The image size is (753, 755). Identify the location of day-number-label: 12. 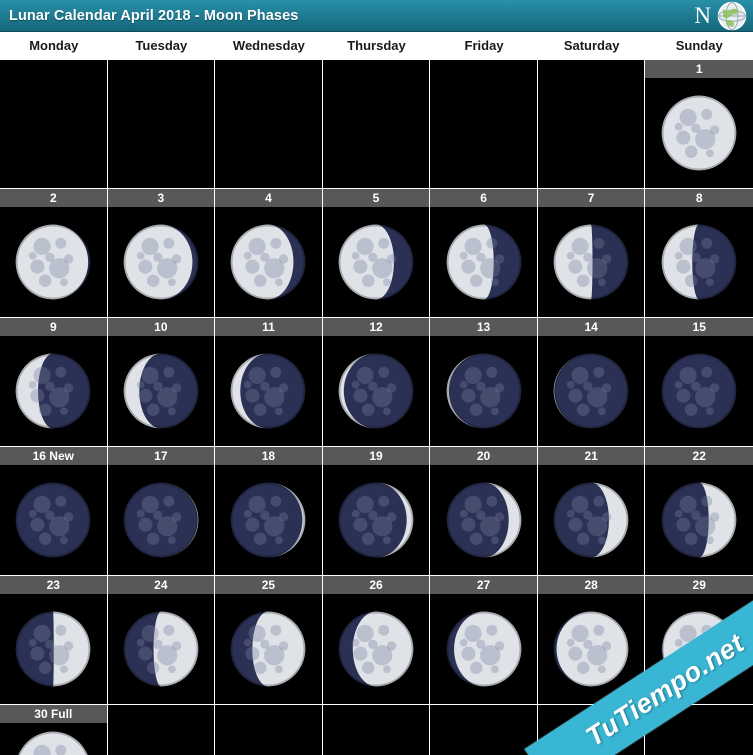
(376, 327).